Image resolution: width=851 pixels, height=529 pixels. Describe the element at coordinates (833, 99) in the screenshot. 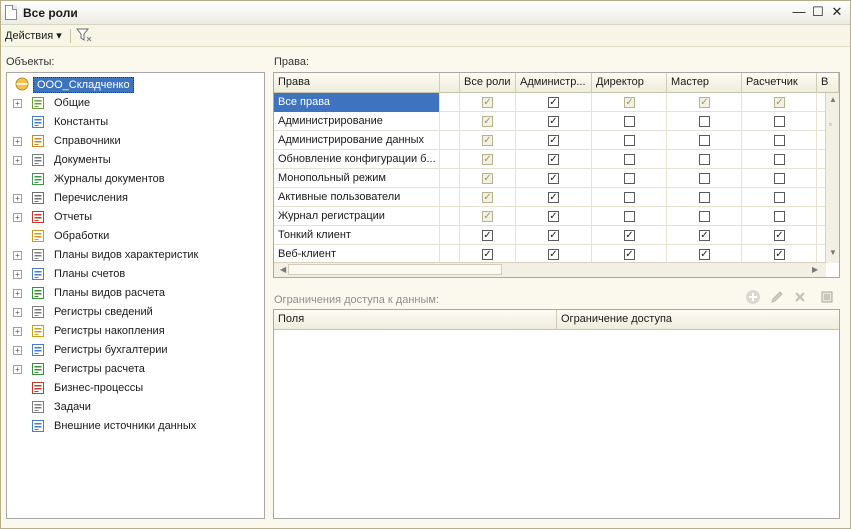

I see `scroll-up-arrow-icon: ▲` at that location.